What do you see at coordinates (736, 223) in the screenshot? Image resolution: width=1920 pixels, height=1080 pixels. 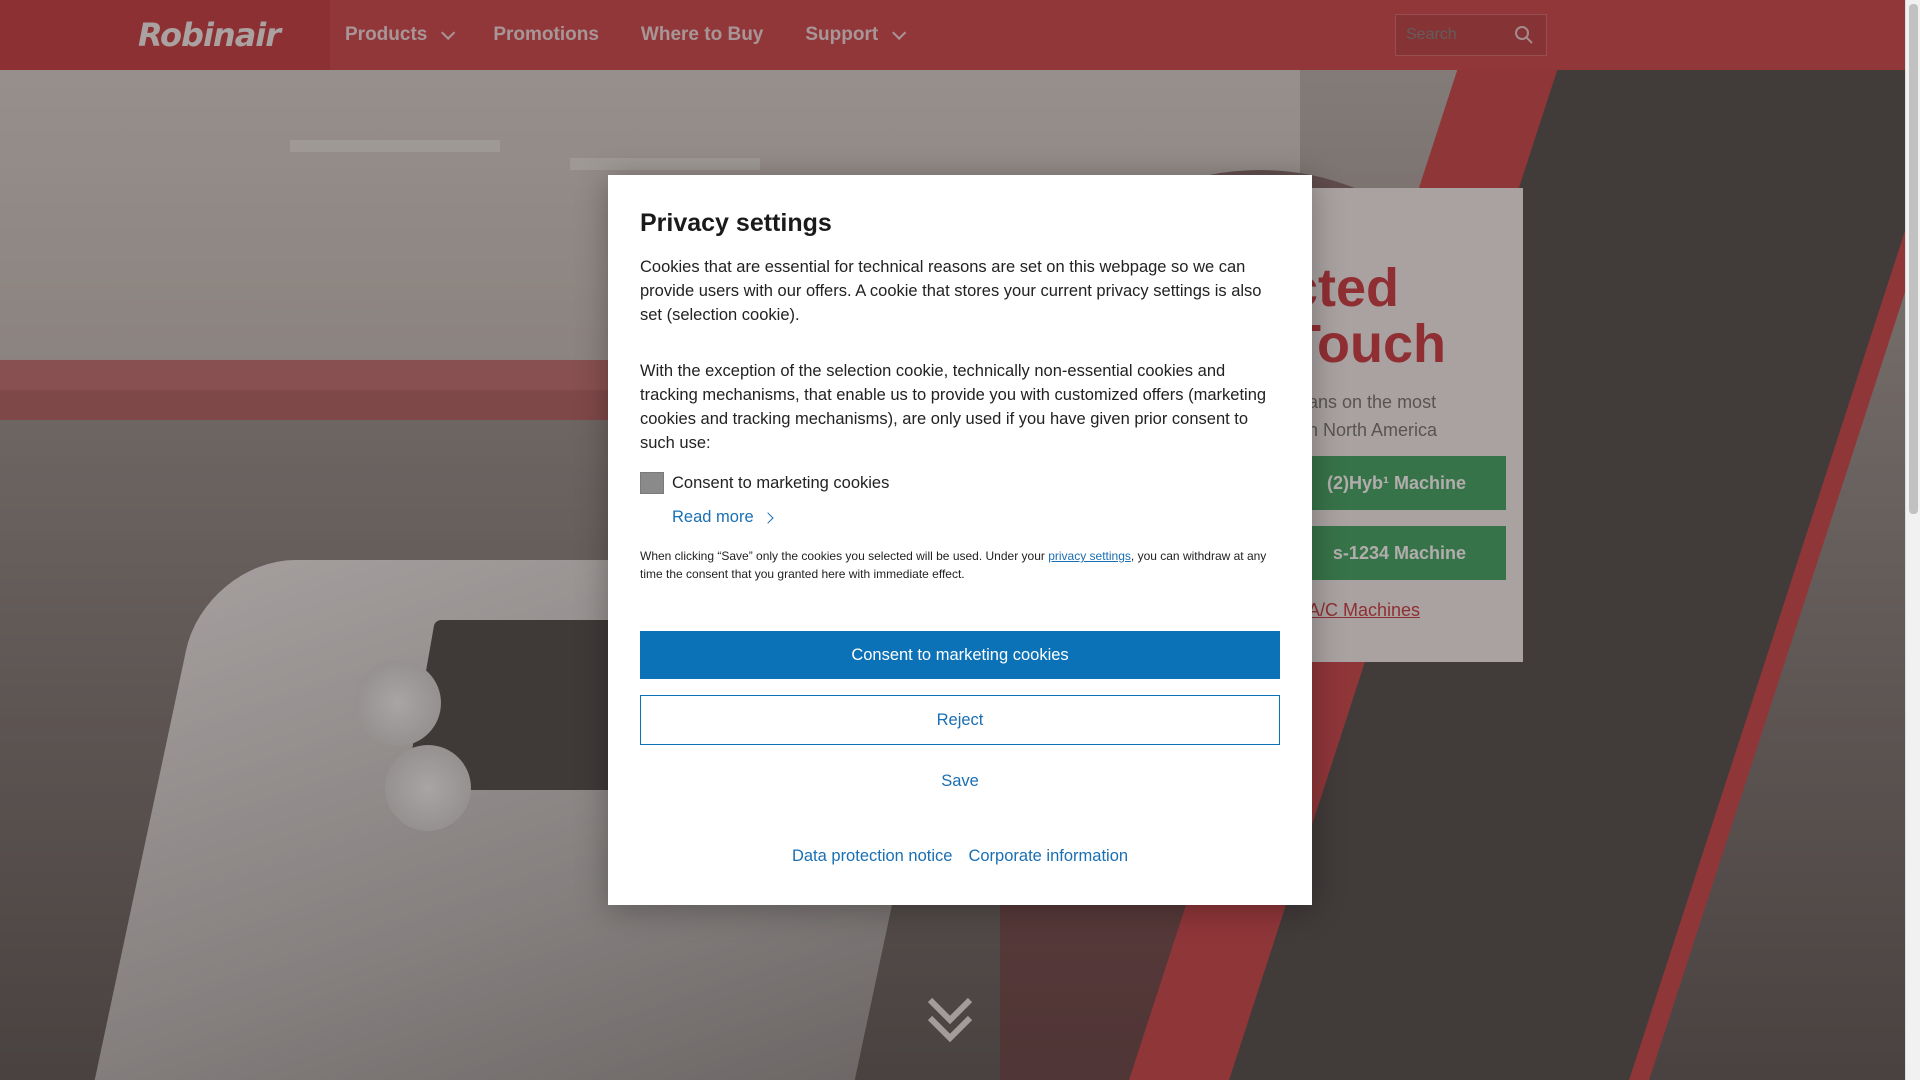 I see `modal-title: Privacy settings` at bounding box center [736, 223].